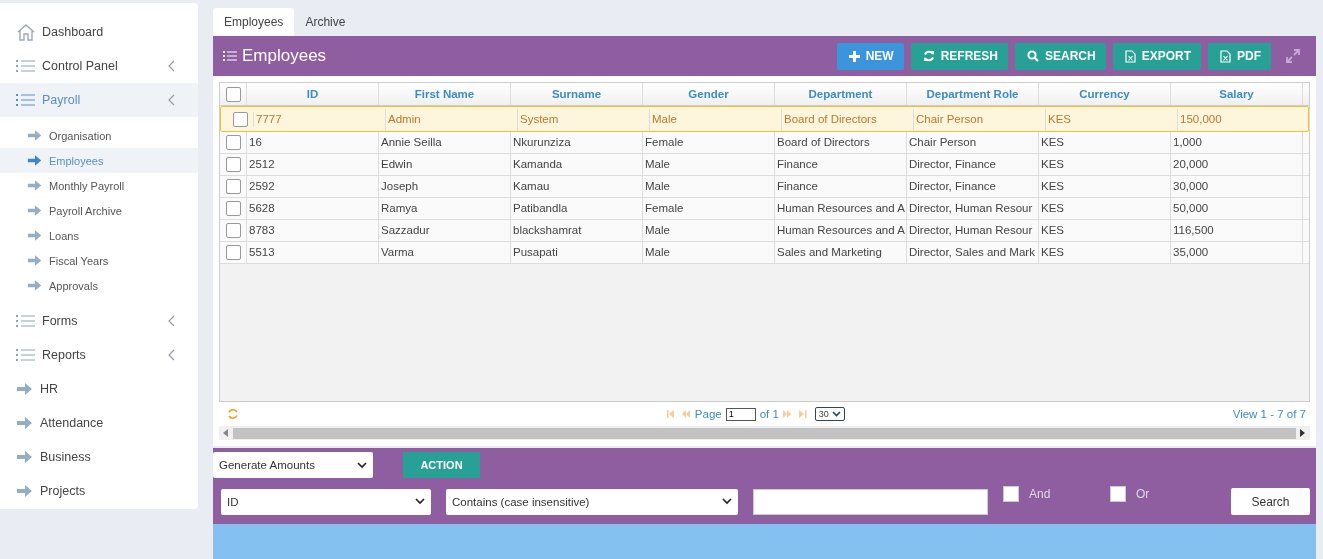 This screenshot has width=1323, height=559. I want to click on table-row: 5513 Varma Pusapati Male Sales and Marketing Director, Sales and Mark KES 35,000, so click(764, 253).